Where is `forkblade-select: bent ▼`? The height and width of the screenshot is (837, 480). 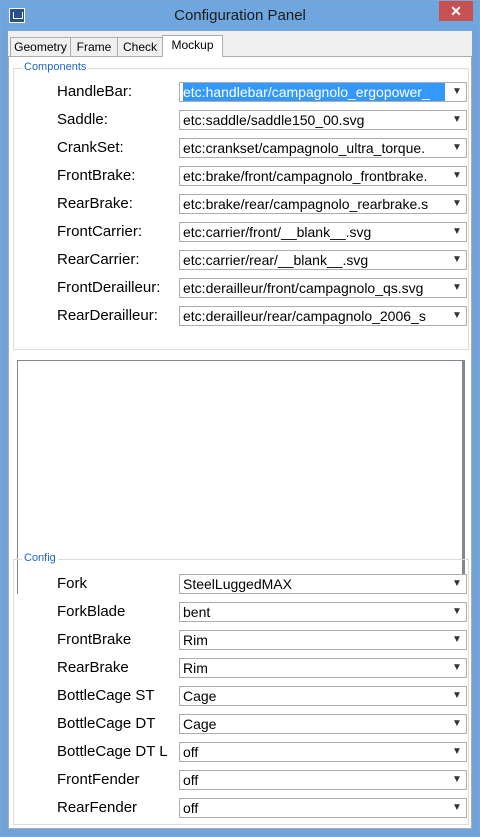
forkblade-select: bent ▼ is located at coordinates (323, 612).